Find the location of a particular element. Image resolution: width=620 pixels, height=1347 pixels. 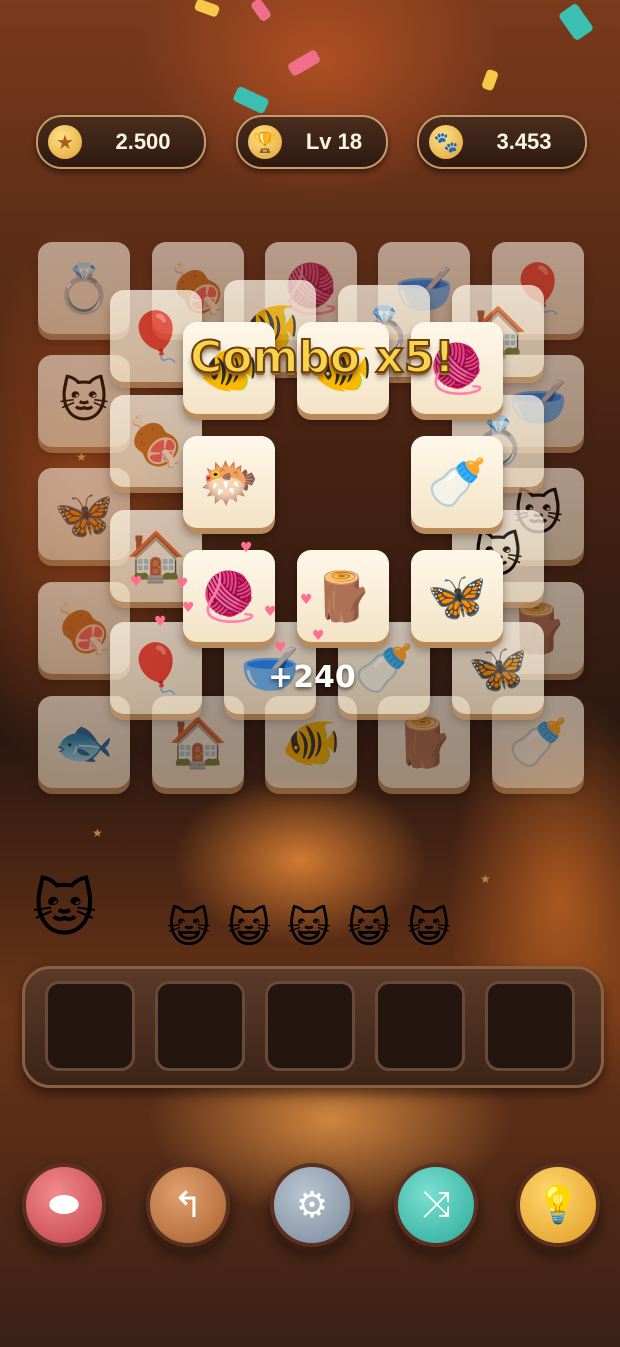

tile-butterfly: 🦋 is located at coordinates (457, 596).